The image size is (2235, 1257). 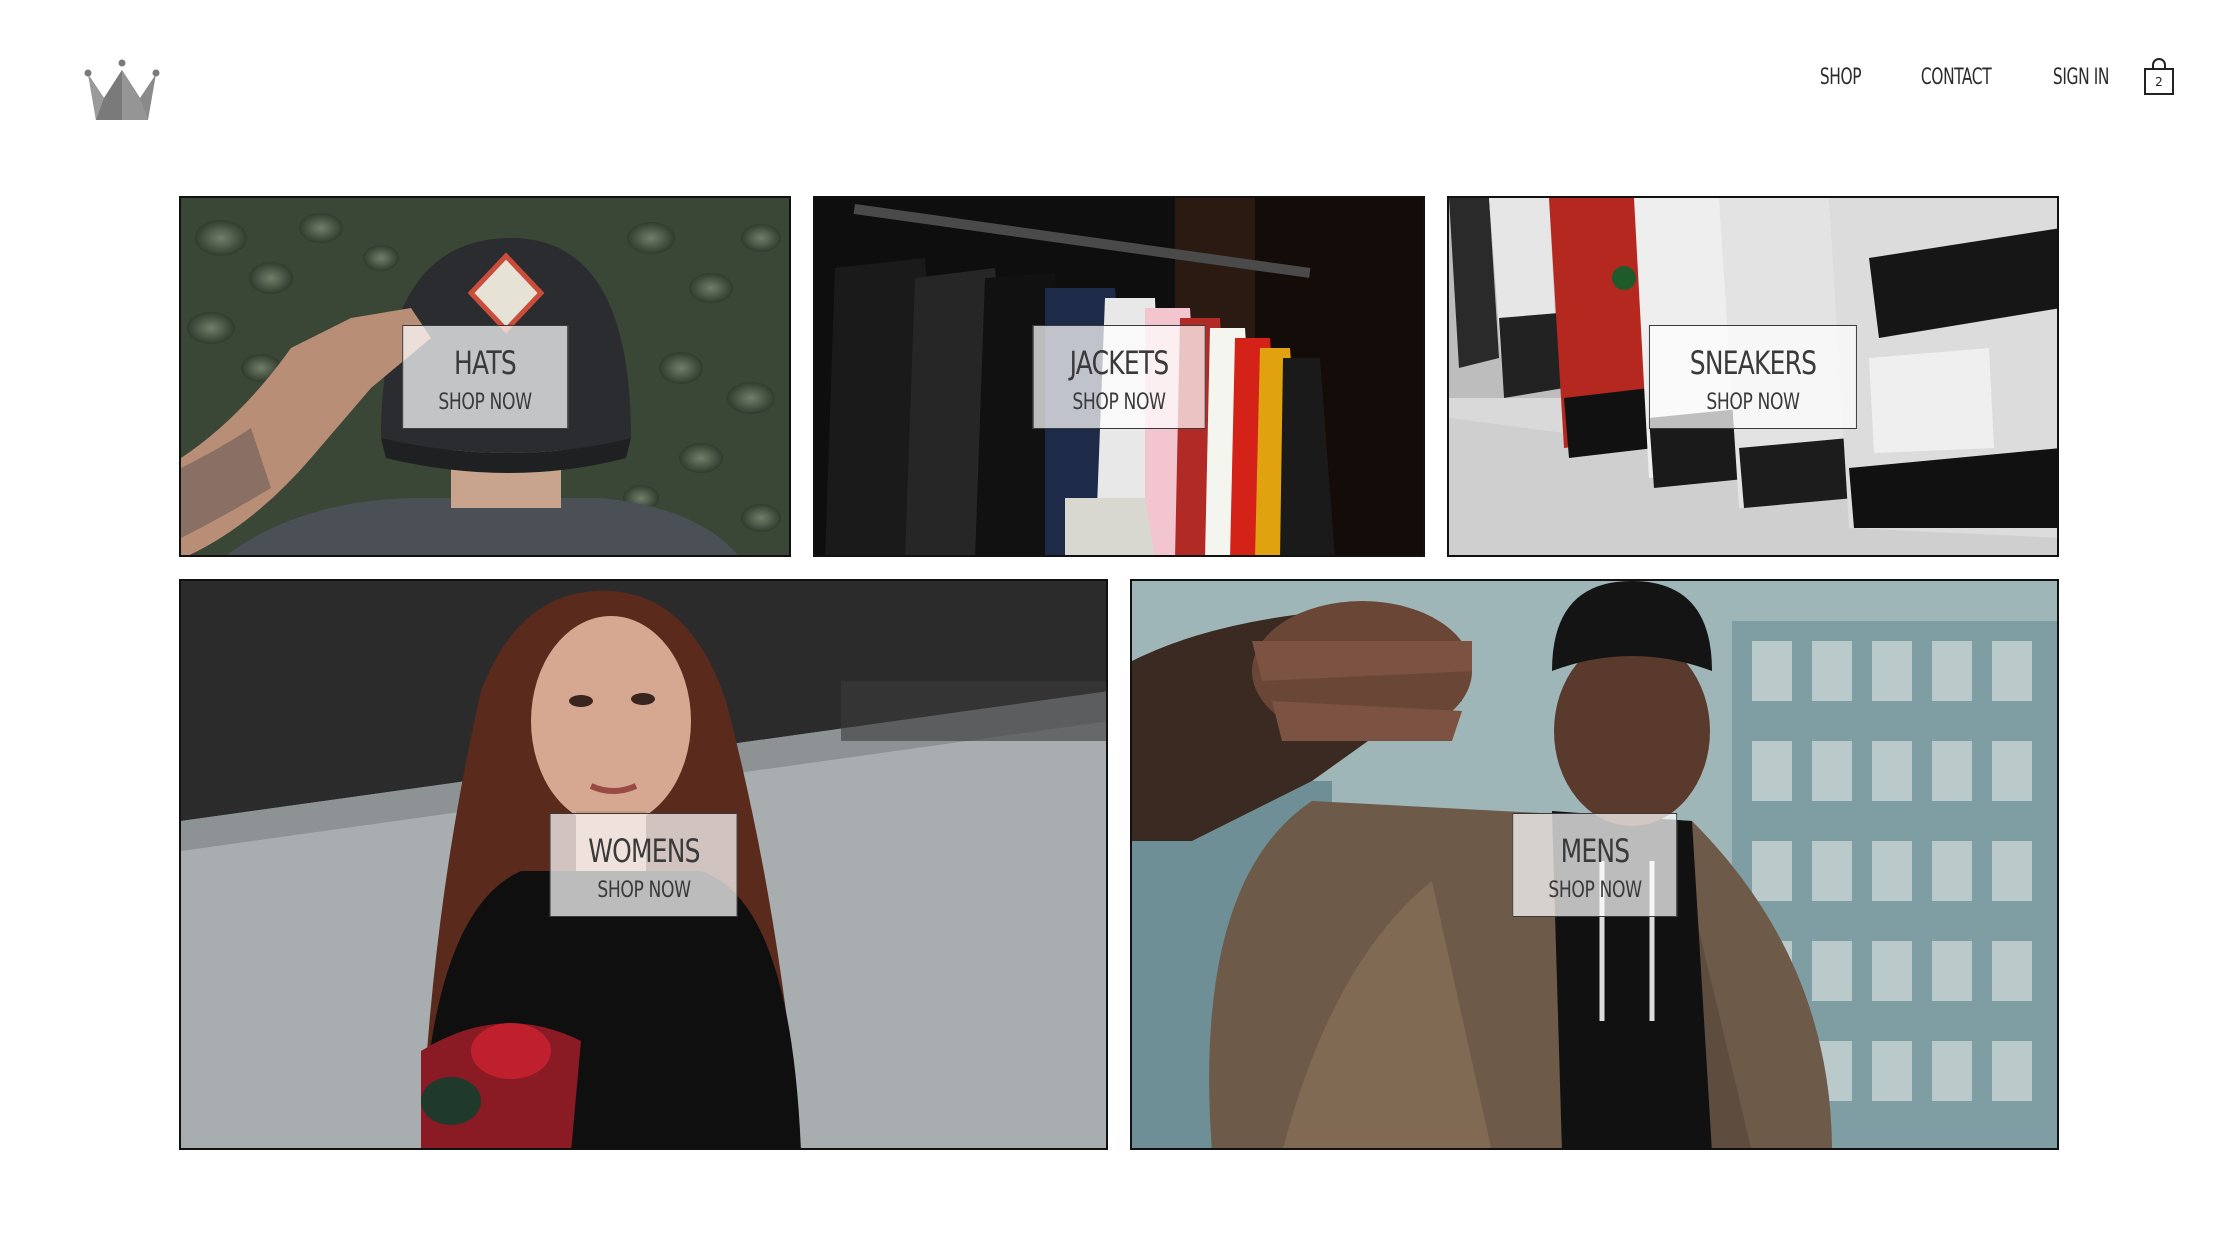 What do you see at coordinates (1119, 362) in the screenshot?
I see `category-title: JACKETS` at bounding box center [1119, 362].